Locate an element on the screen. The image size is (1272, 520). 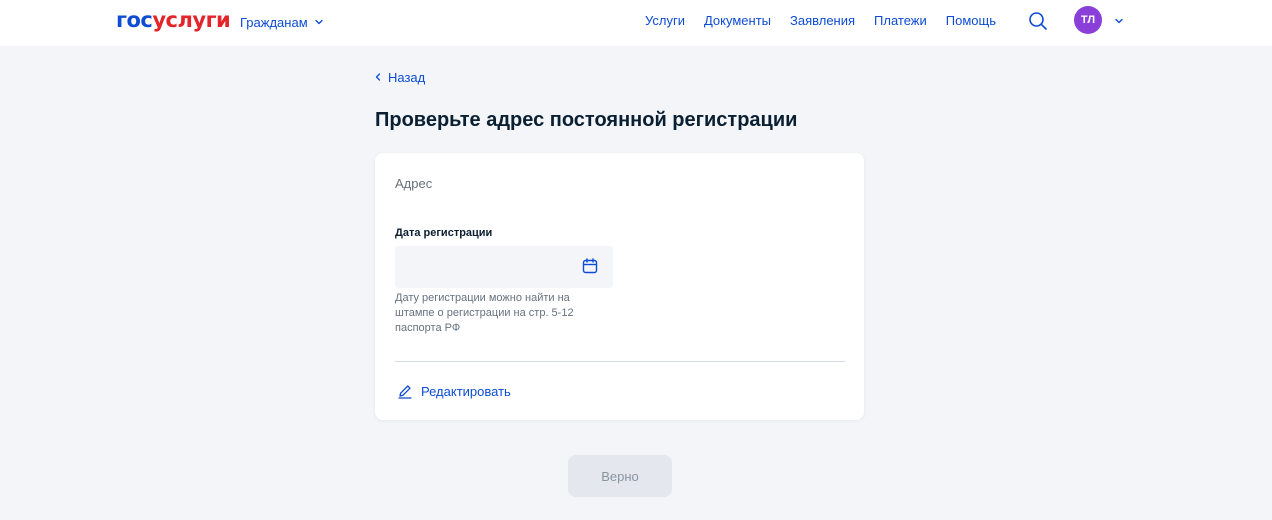
registration-date-input is located at coordinates (504, 267).